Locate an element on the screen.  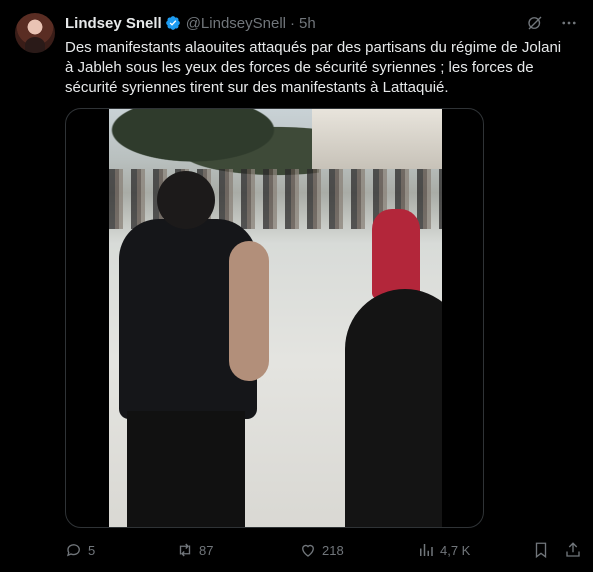
share-icon is located at coordinates (573, 549).